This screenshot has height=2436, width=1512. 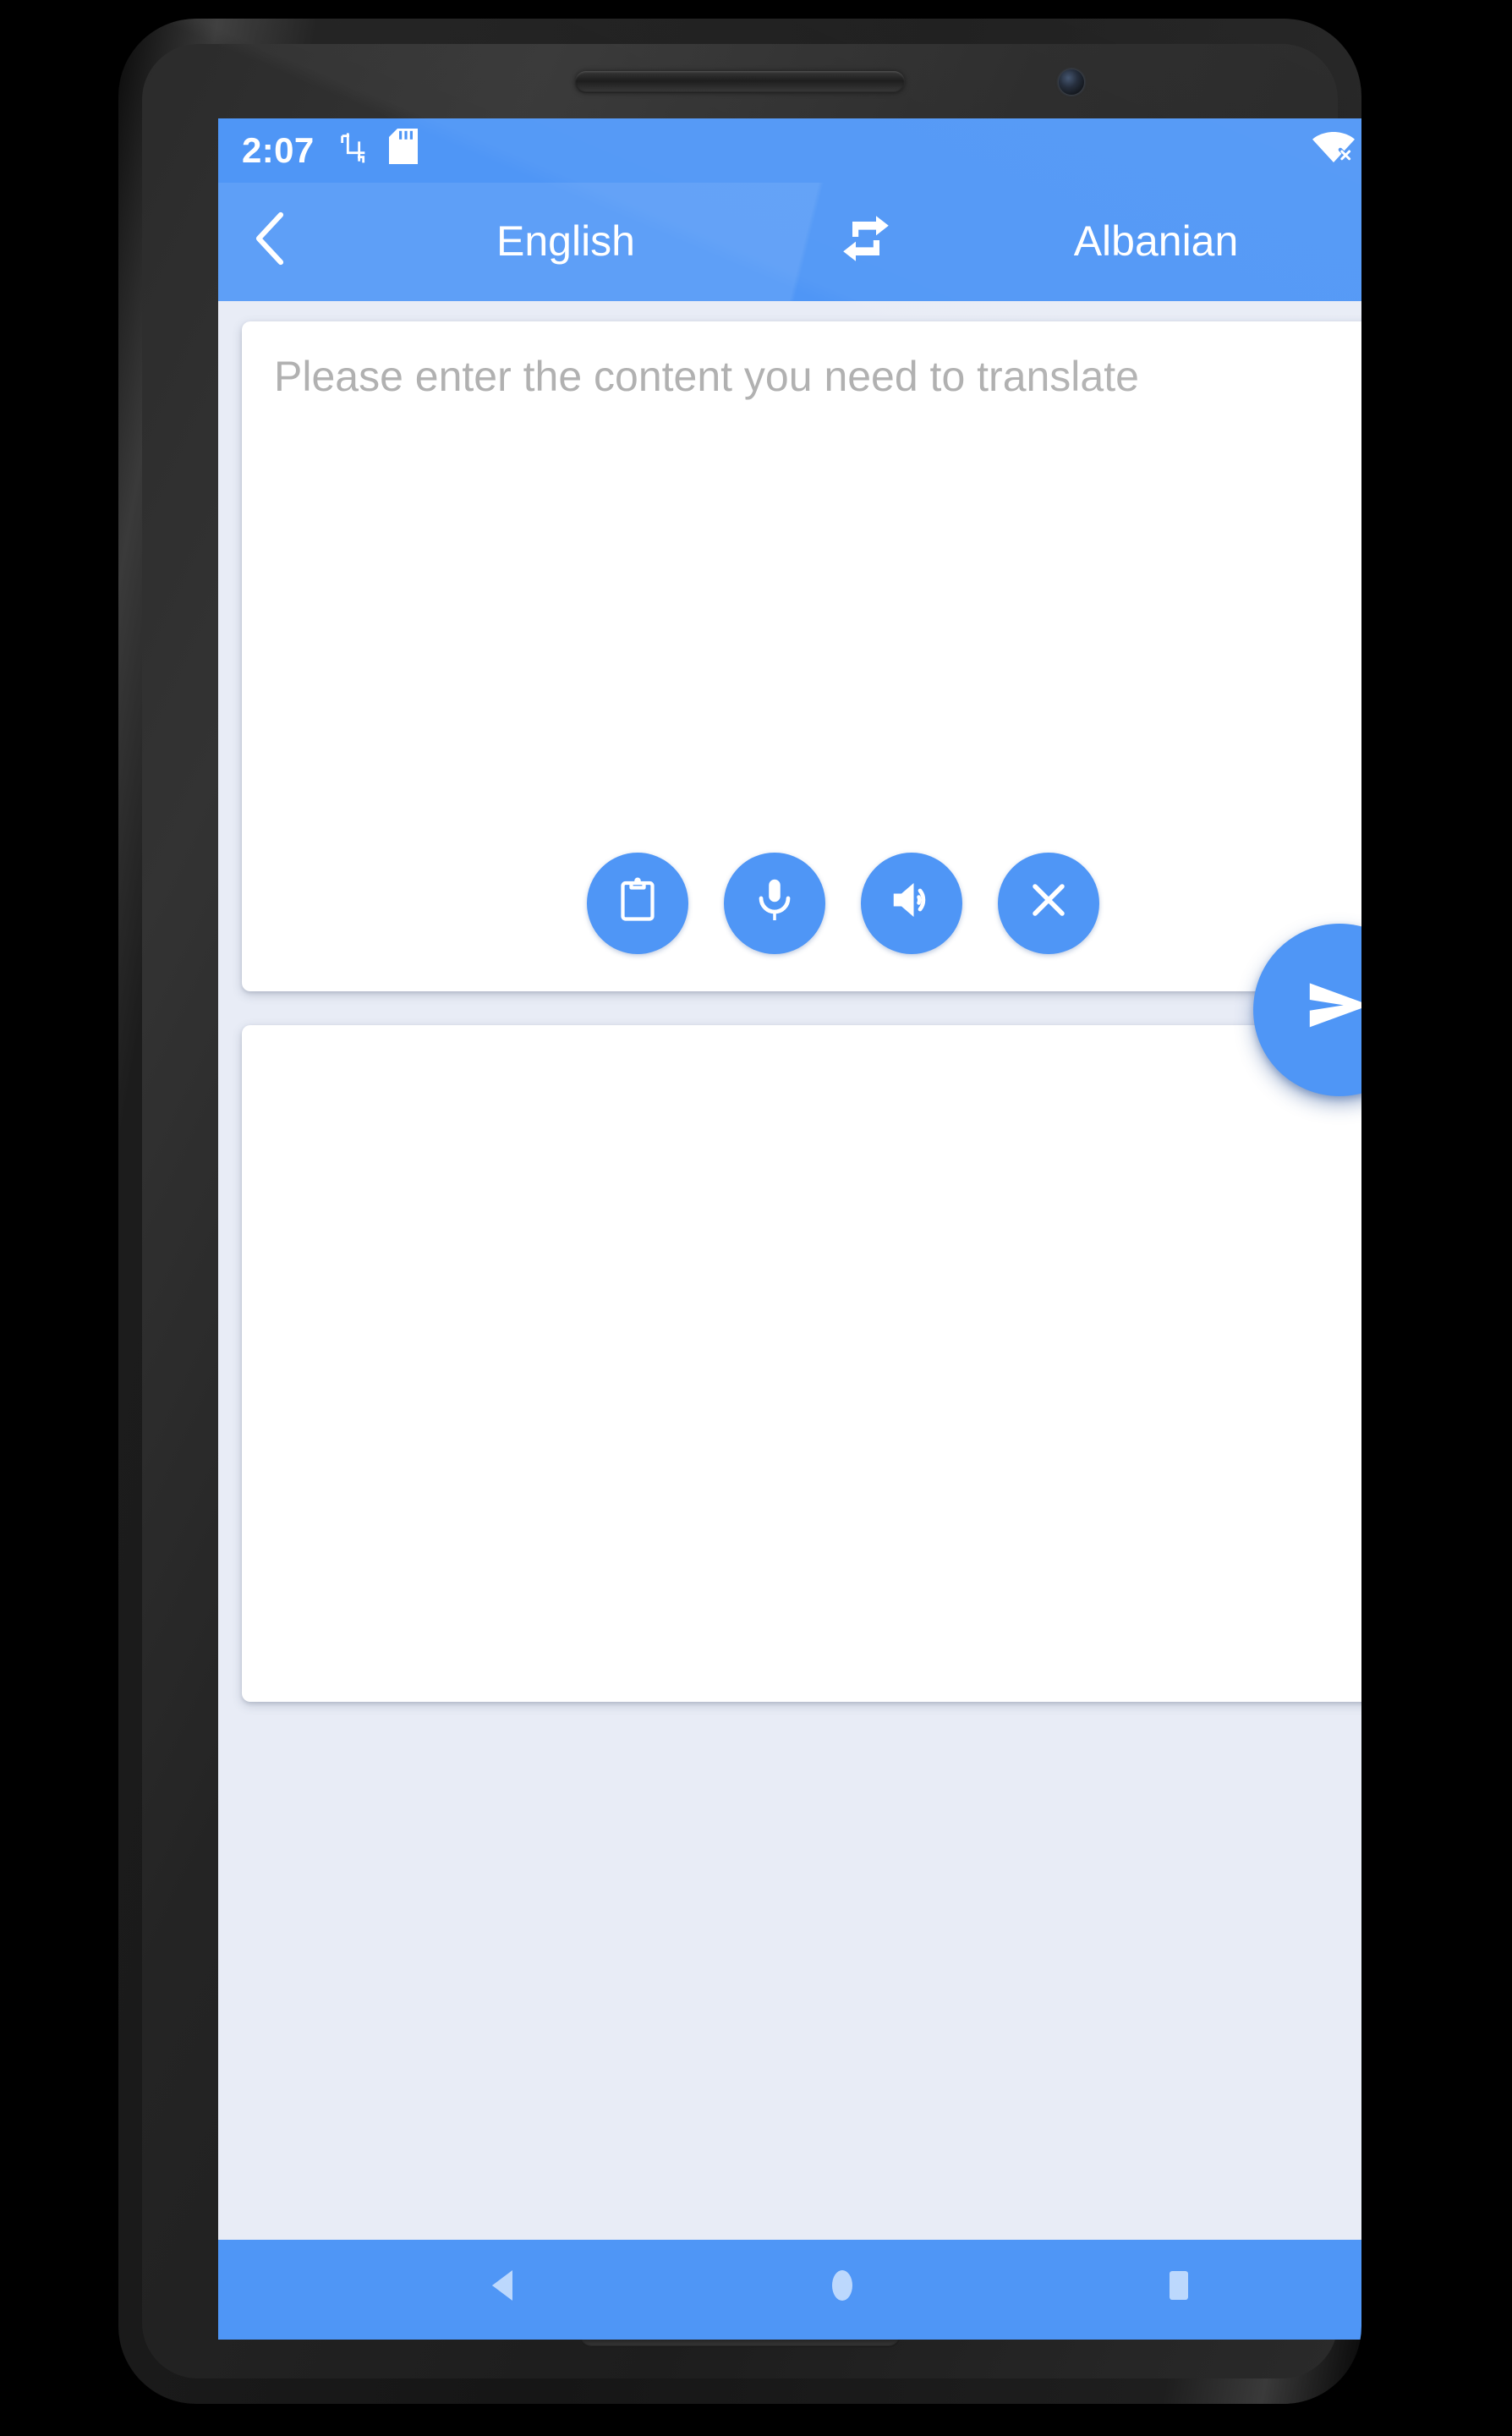 I want to click on square-recents-icon, so click(x=1180, y=2289).